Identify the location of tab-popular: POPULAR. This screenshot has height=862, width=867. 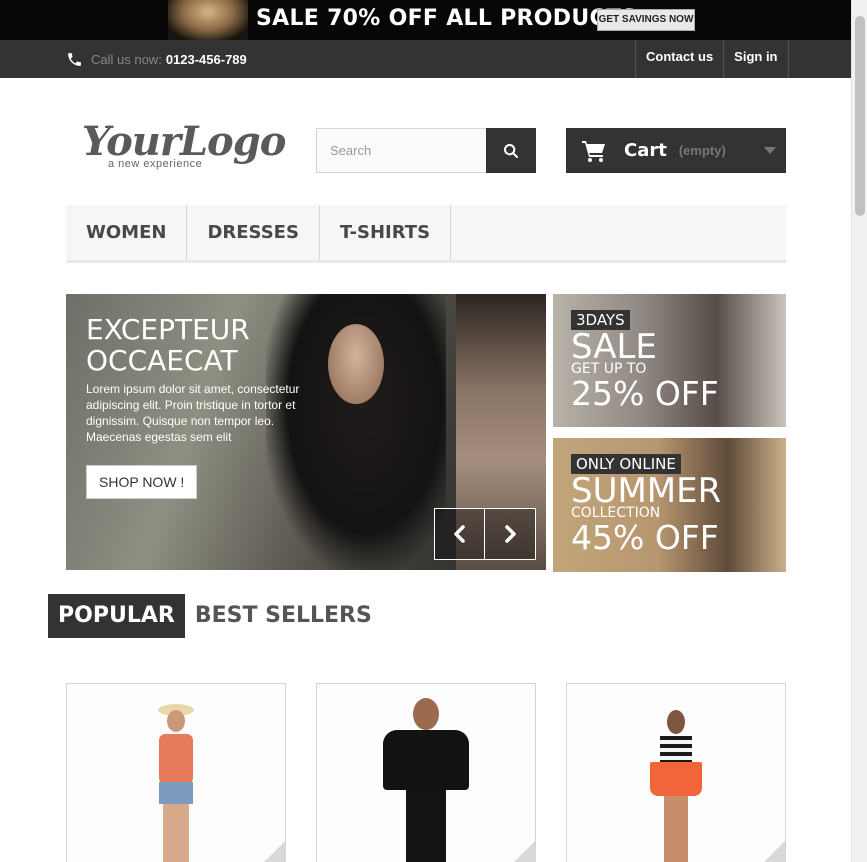
(116, 616).